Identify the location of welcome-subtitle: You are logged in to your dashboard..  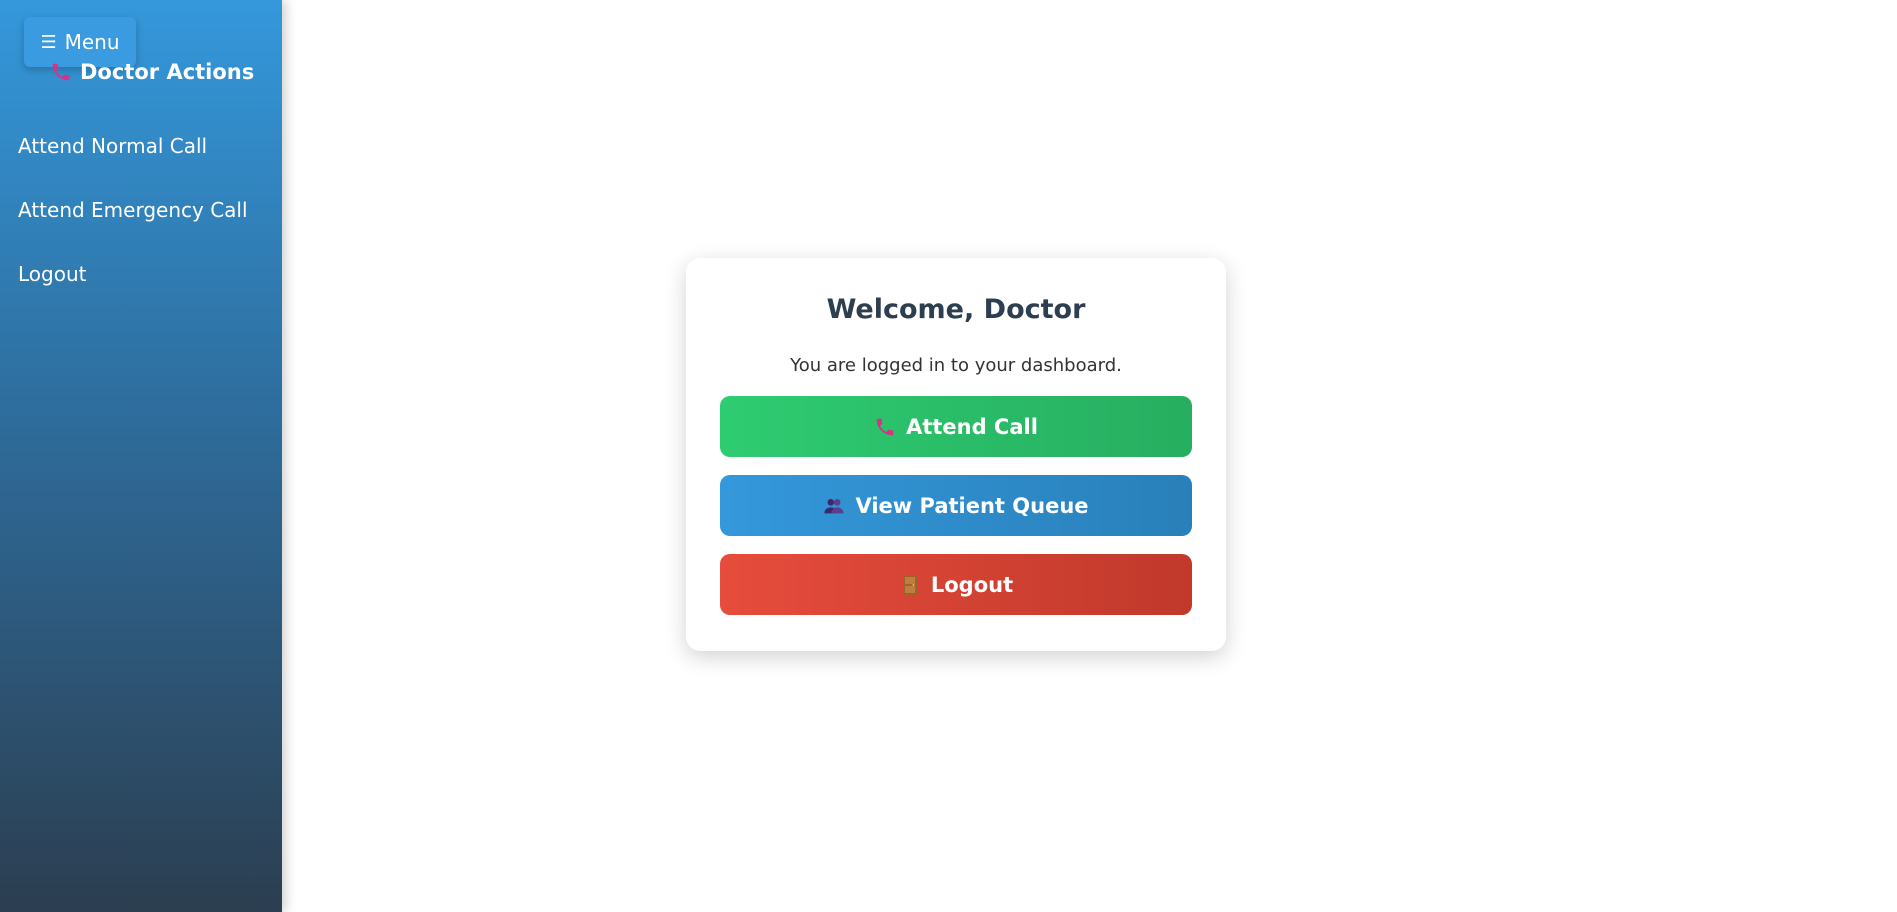
(956, 365).